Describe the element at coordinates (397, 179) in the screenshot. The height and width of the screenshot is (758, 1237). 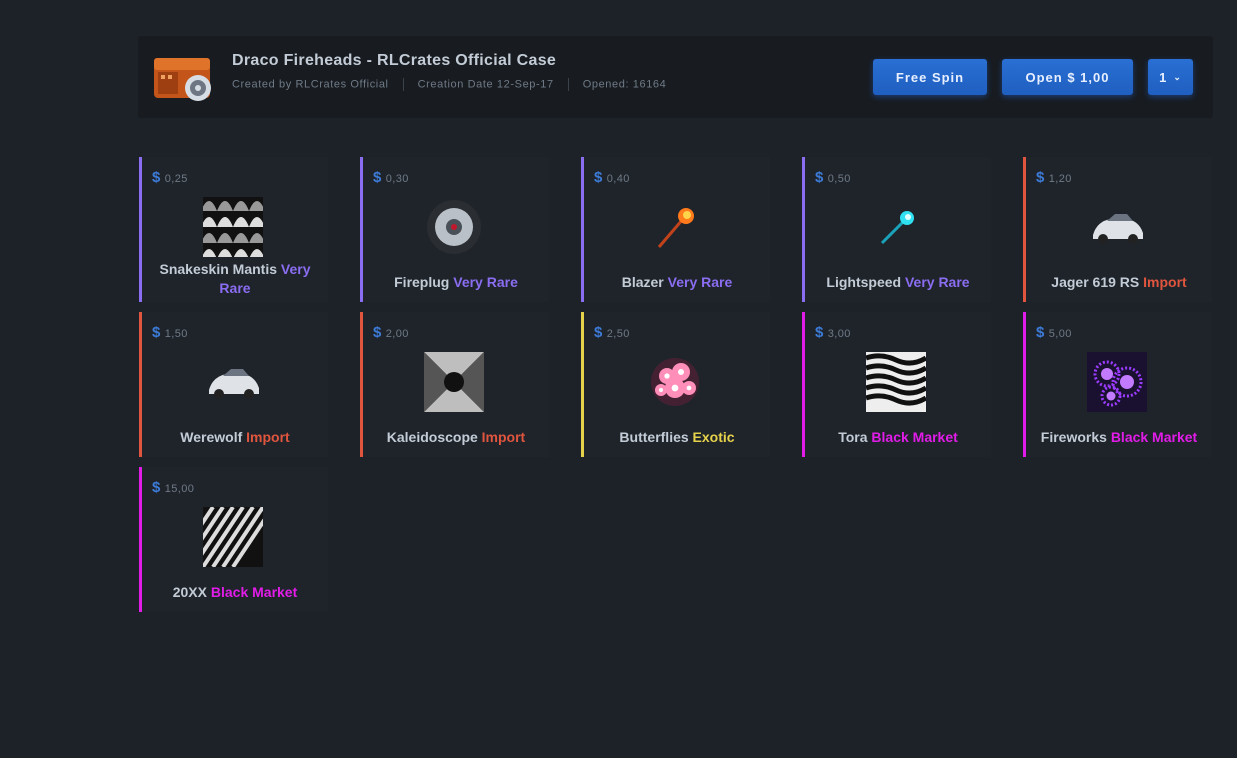
I see `item-price-value: 0,30` at that location.